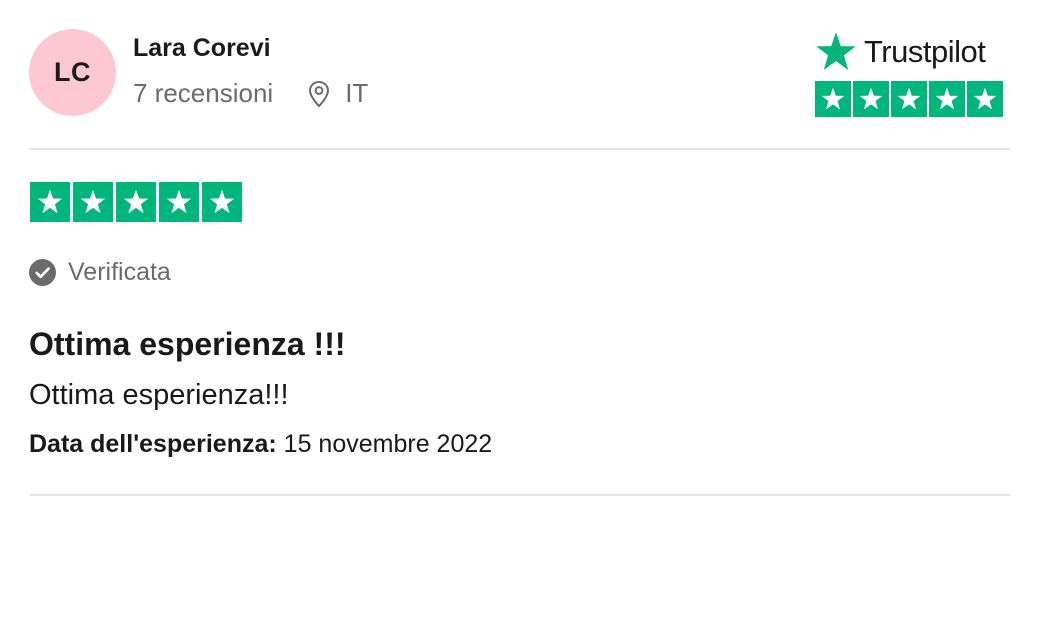  I want to click on review-count: 7 recensioni, so click(203, 93).